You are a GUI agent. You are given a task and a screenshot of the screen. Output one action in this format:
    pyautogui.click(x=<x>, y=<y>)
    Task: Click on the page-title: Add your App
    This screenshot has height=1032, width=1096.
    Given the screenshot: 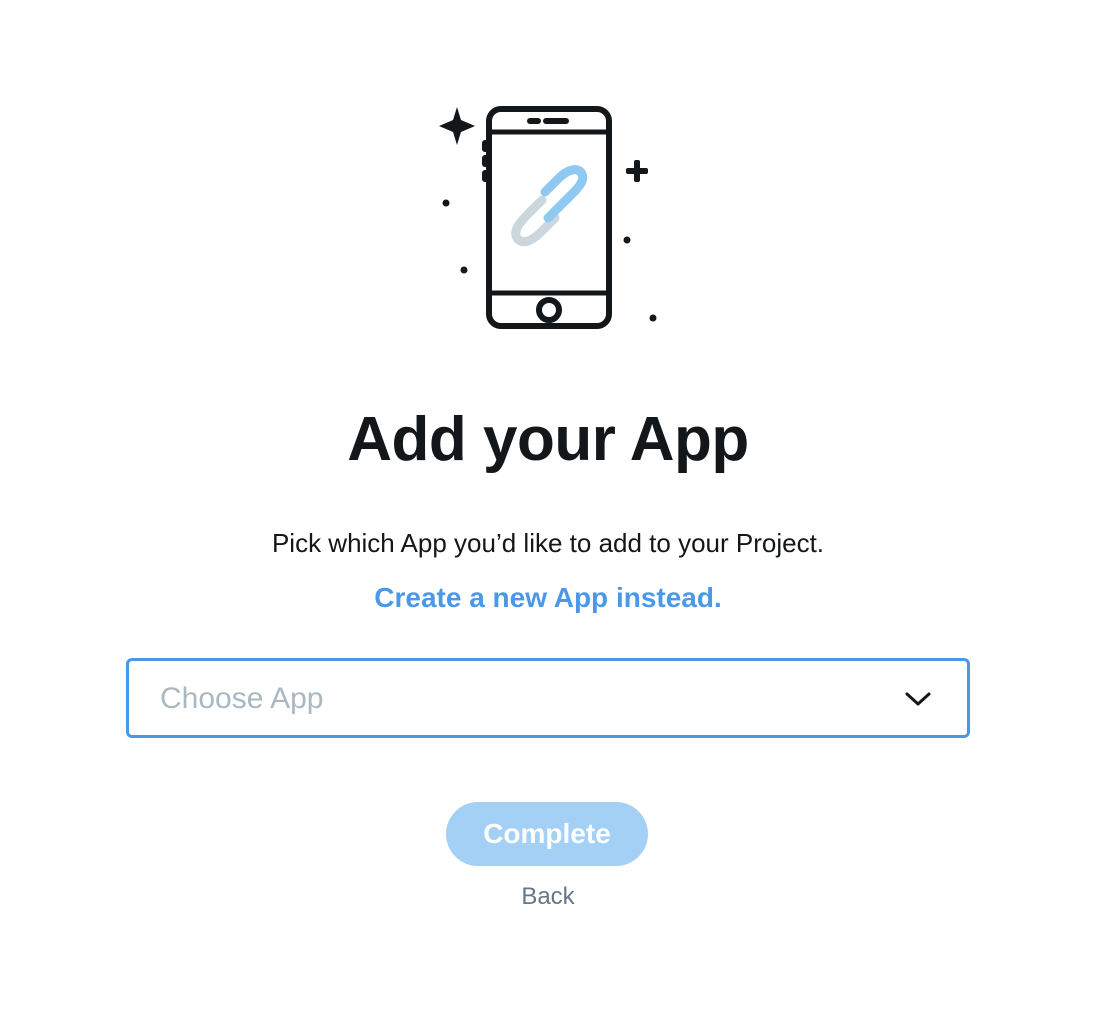 What is the action you would take?
    pyautogui.click(x=548, y=439)
    